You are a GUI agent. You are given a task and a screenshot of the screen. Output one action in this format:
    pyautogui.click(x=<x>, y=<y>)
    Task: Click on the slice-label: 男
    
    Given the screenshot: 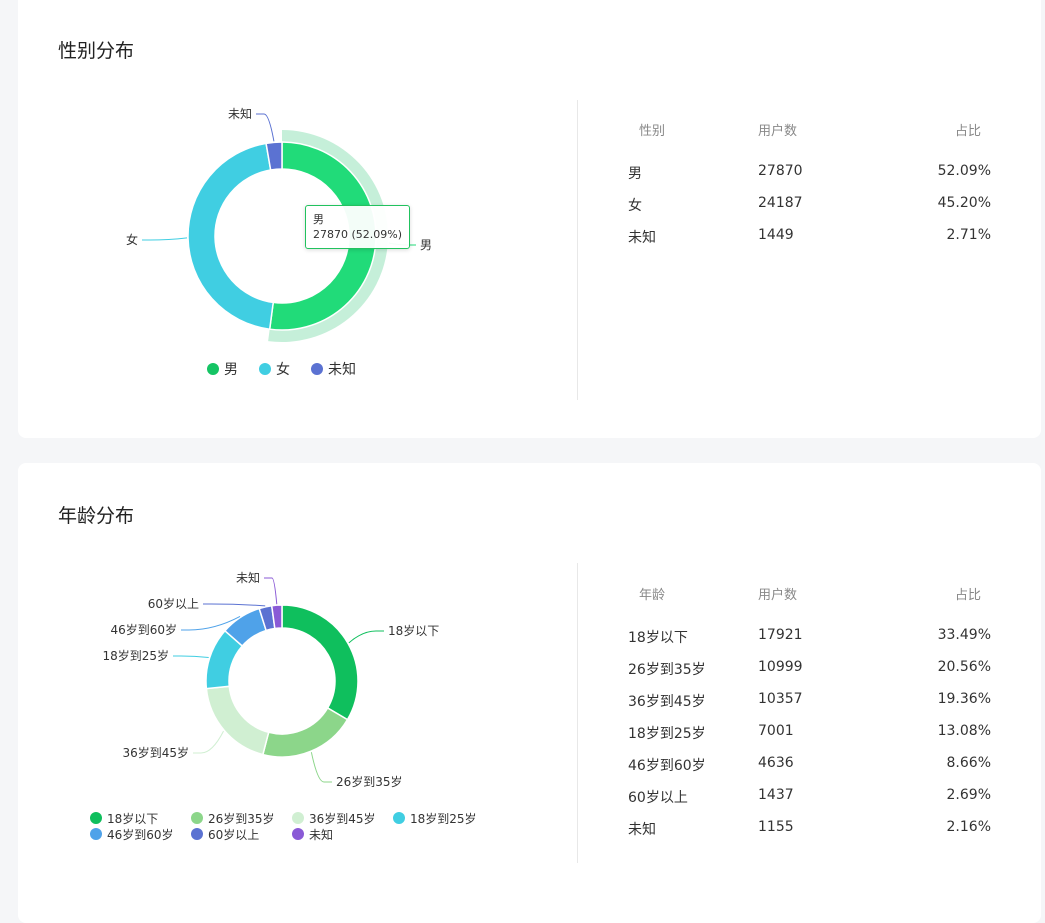 What is the action you would take?
    pyautogui.click(x=426, y=245)
    